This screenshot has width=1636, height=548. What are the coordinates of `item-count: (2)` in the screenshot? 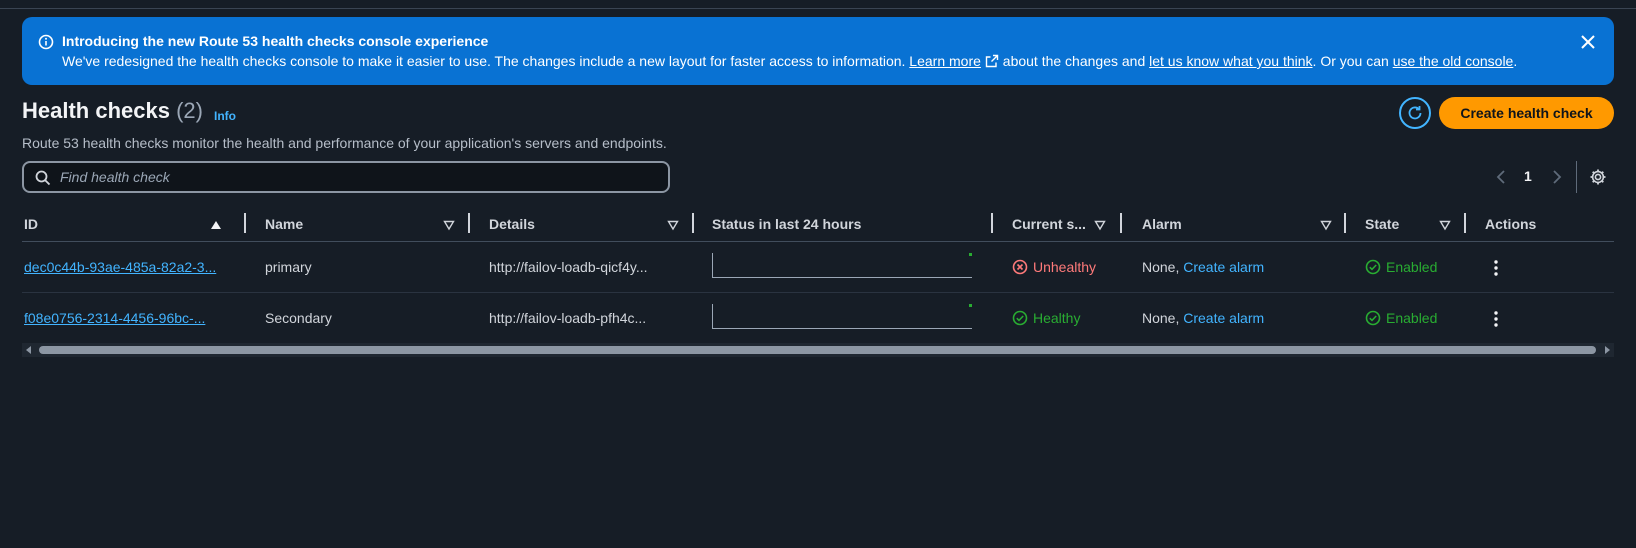 It's located at (189, 110).